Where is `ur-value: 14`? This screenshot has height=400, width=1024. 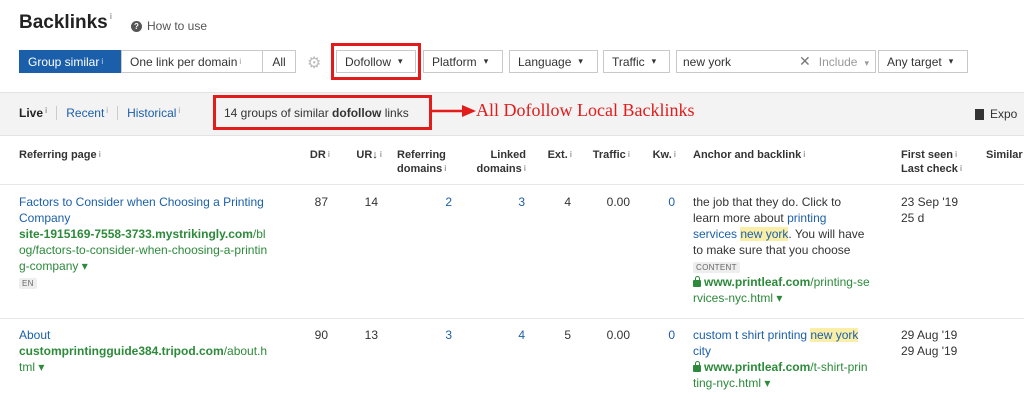 ur-value: 14 is located at coordinates (371, 202).